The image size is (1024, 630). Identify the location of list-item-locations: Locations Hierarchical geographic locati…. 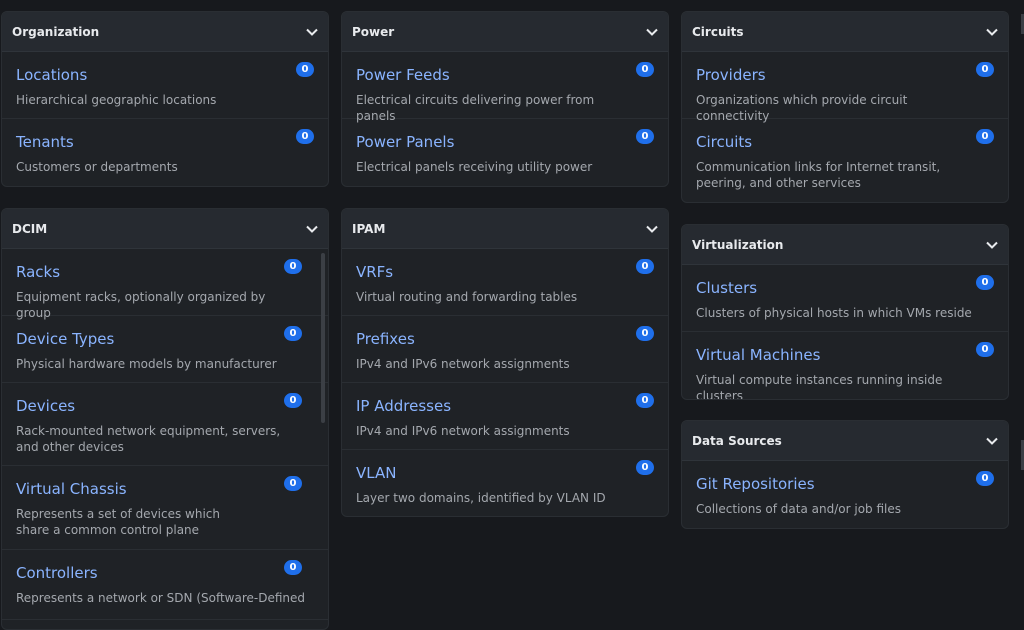
(165, 85).